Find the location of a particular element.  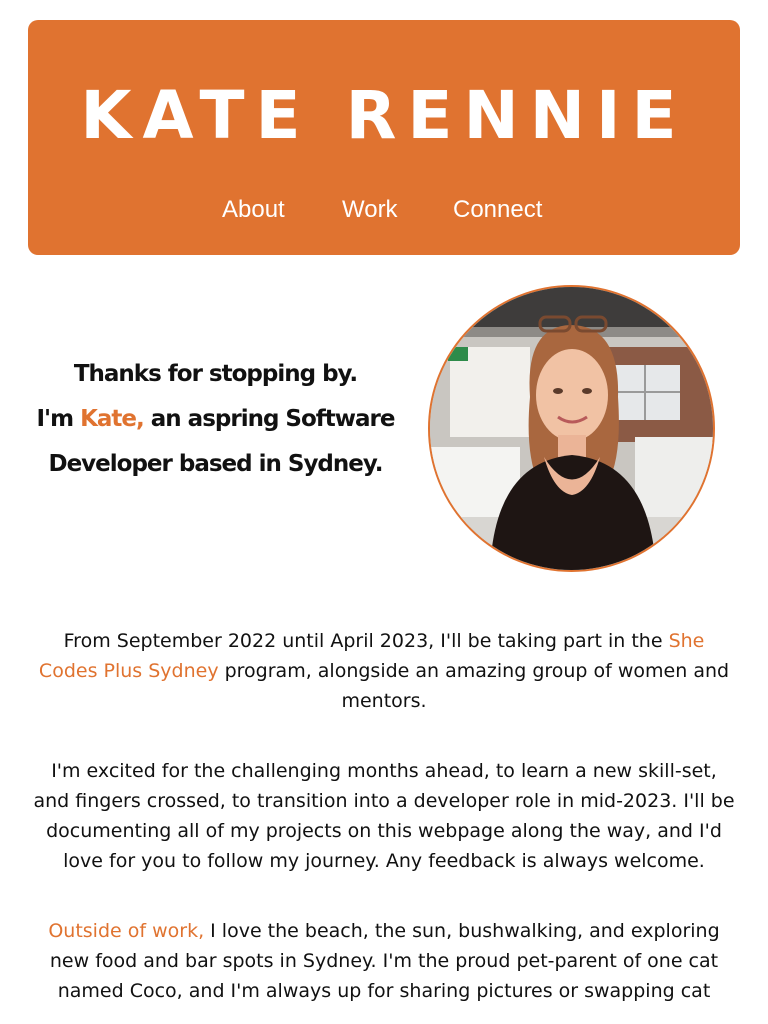

nav-link-connect: Connect is located at coordinates (497, 210).